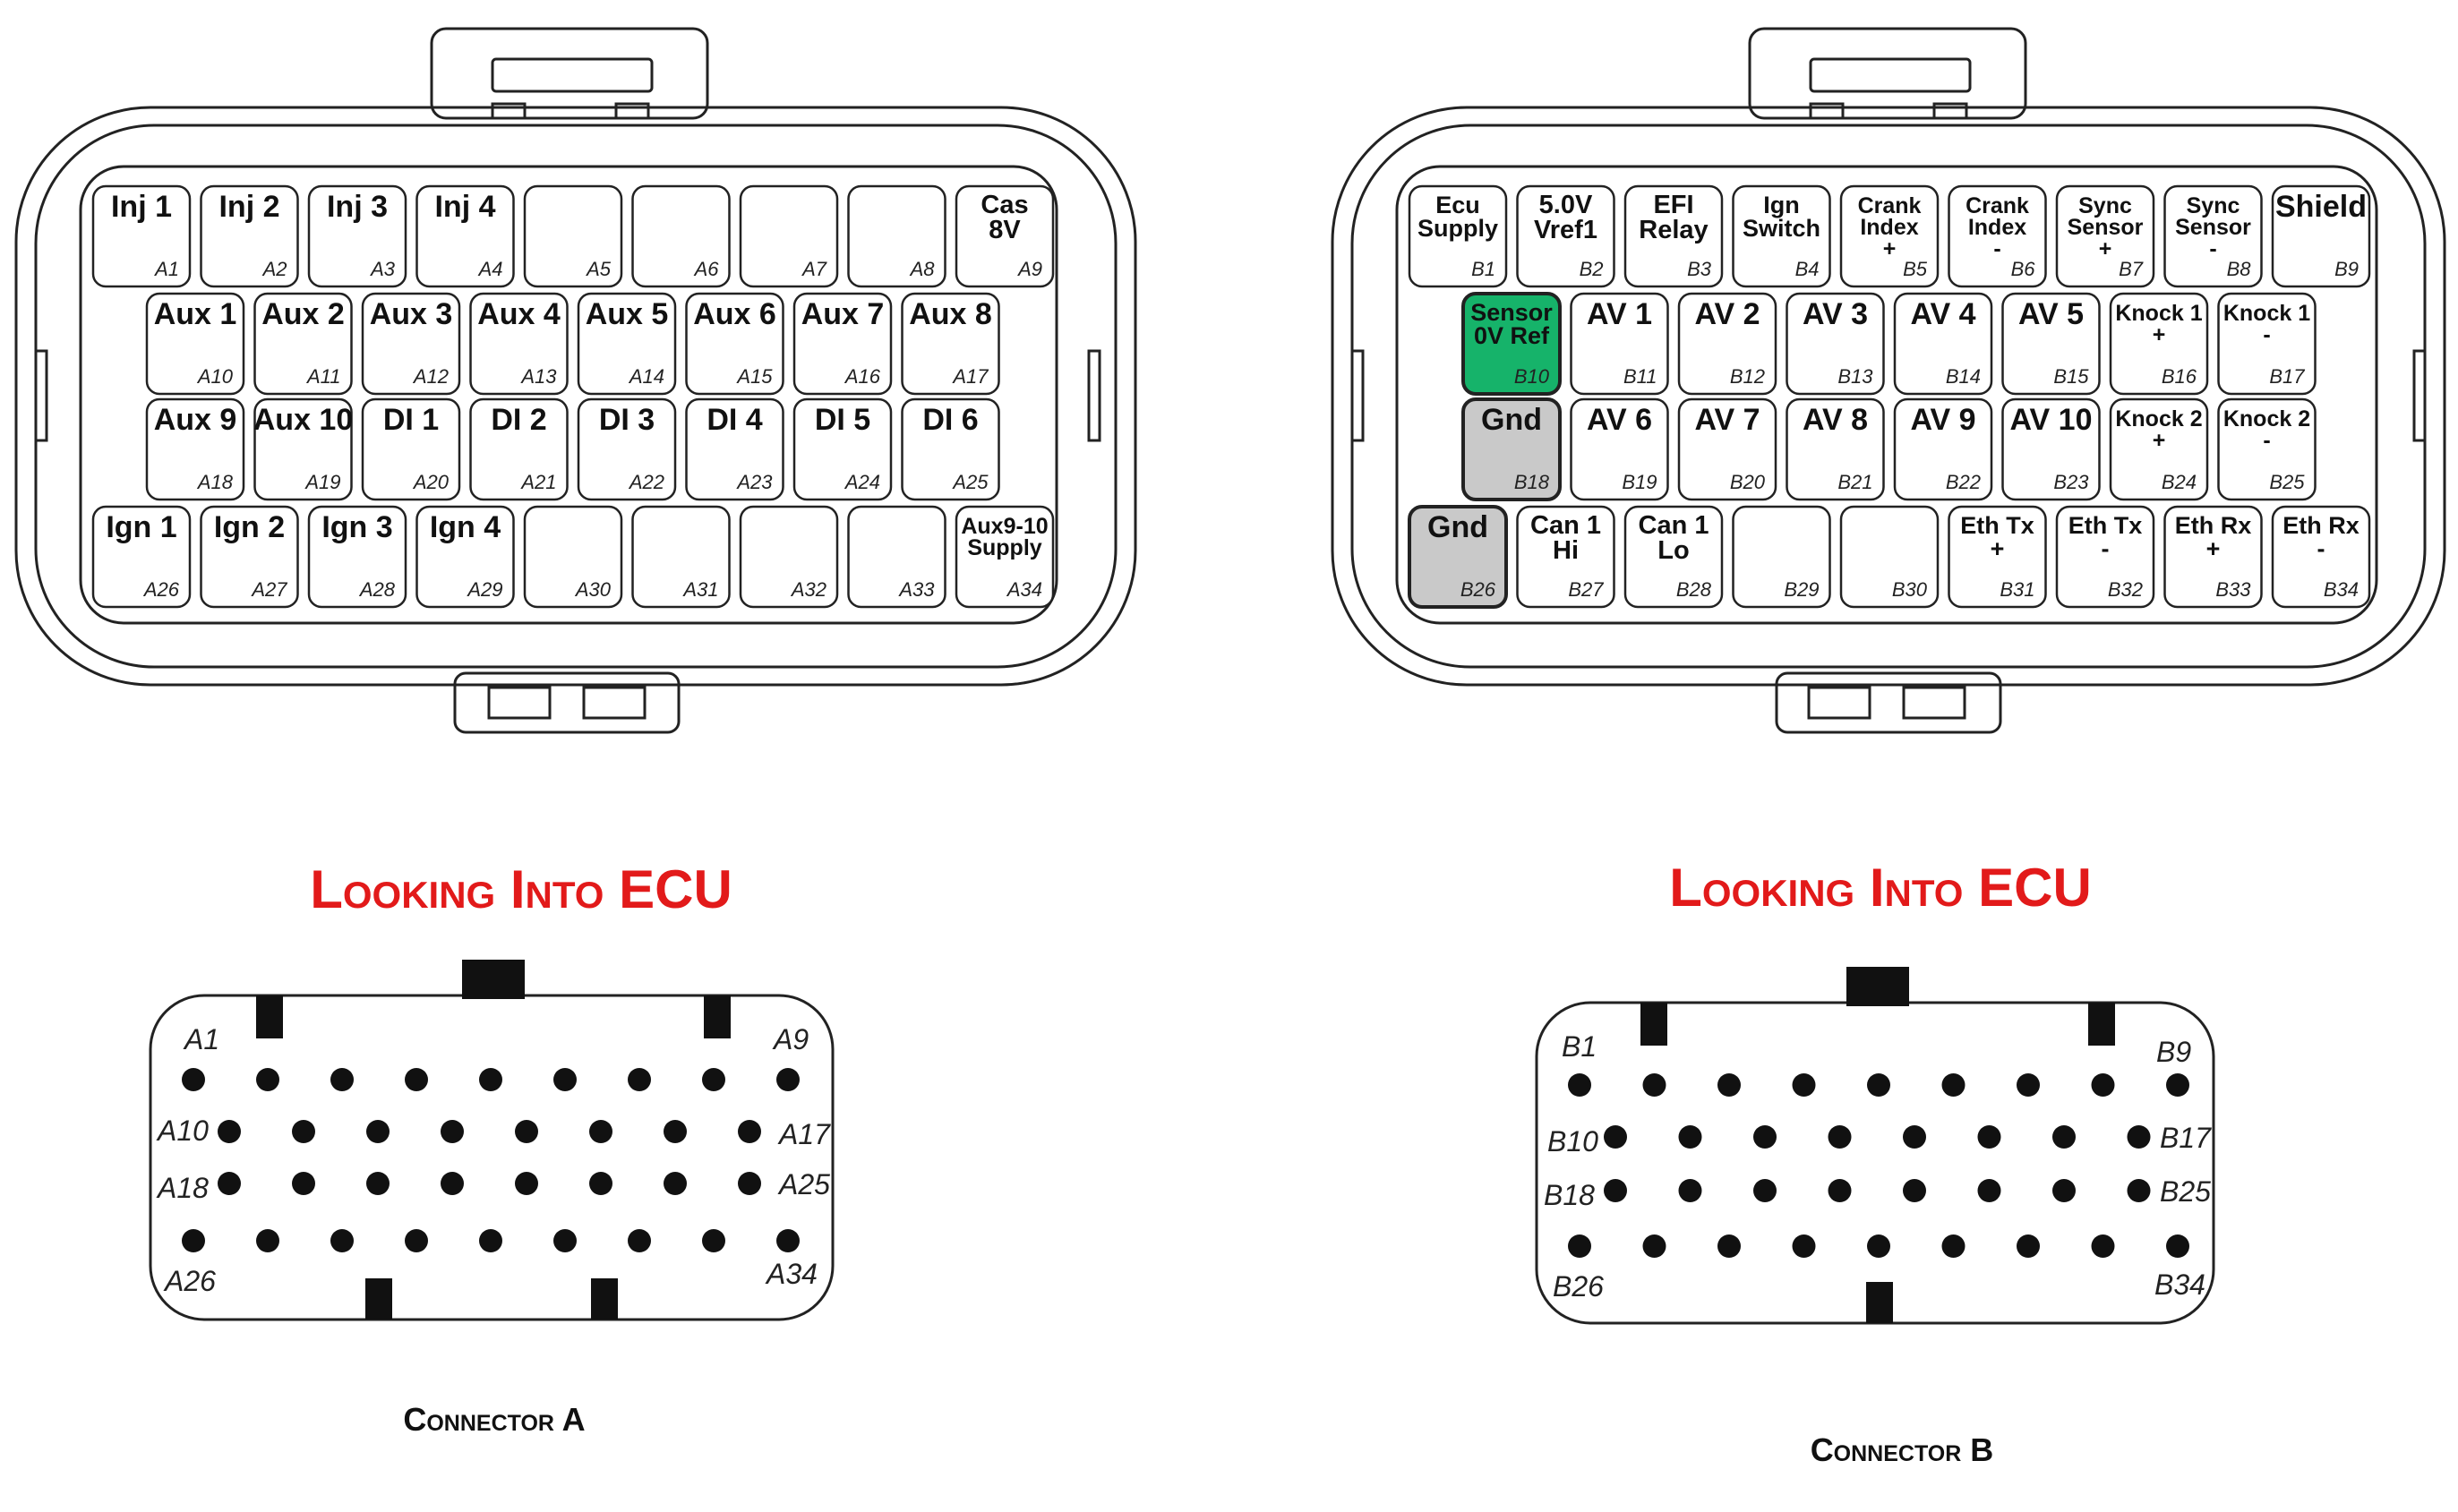 The image size is (2458, 1512). I want to click on pin-number-label: B16, so click(2179, 376).